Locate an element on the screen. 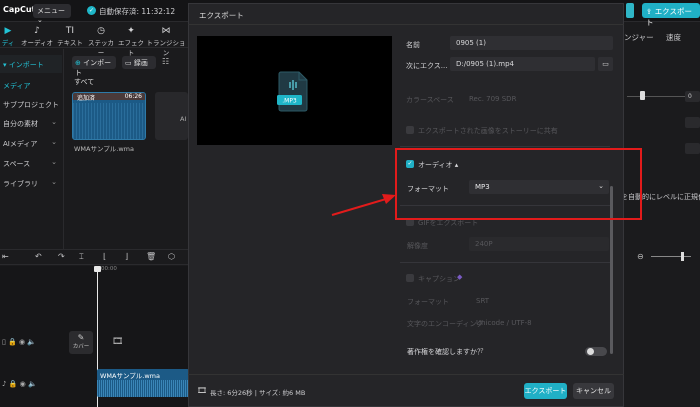 The image size is (700, 407). audio-track-controls: ♪ 🔒 ◉ 🔈 is located at coordinates (19, 384).